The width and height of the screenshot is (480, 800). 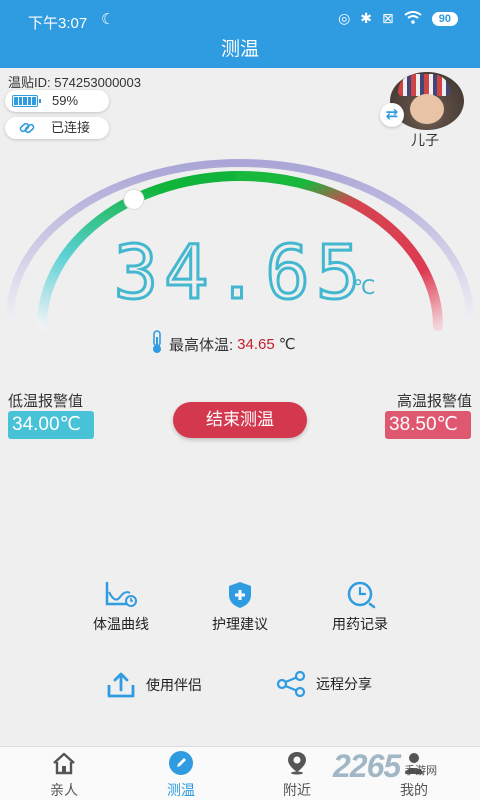 What do you see at coordinates (367, 766) in the screenshot?
I see `watermark-number: 2265` at bounding box center [367, 766].